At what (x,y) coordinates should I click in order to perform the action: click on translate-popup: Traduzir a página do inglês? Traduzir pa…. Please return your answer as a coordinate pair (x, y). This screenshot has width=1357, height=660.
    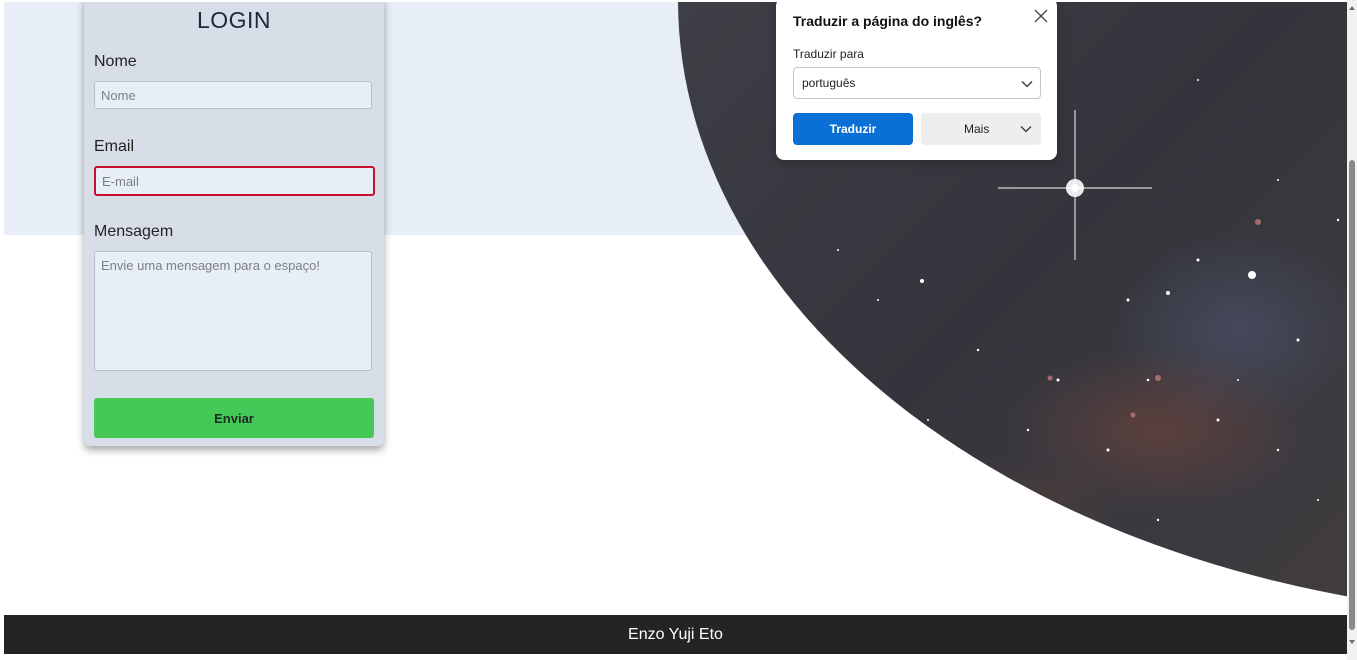
    Looking at the image, I should click on (916, 81).